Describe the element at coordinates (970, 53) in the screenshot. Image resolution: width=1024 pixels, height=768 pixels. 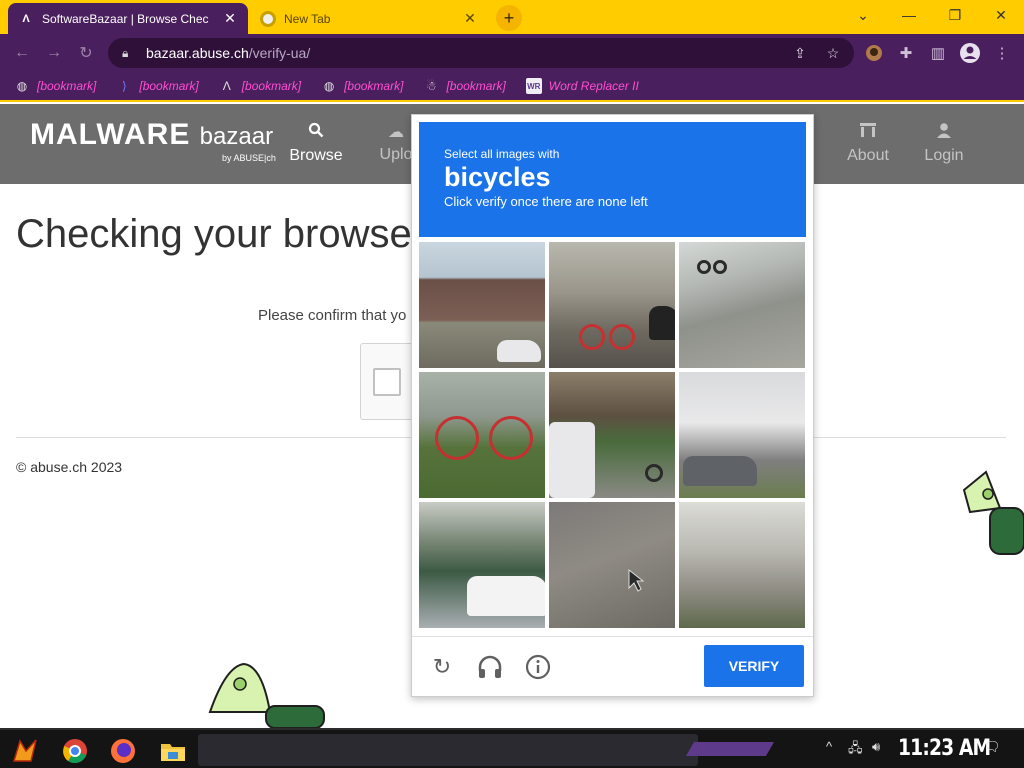
I see `profile-icon` at that location.